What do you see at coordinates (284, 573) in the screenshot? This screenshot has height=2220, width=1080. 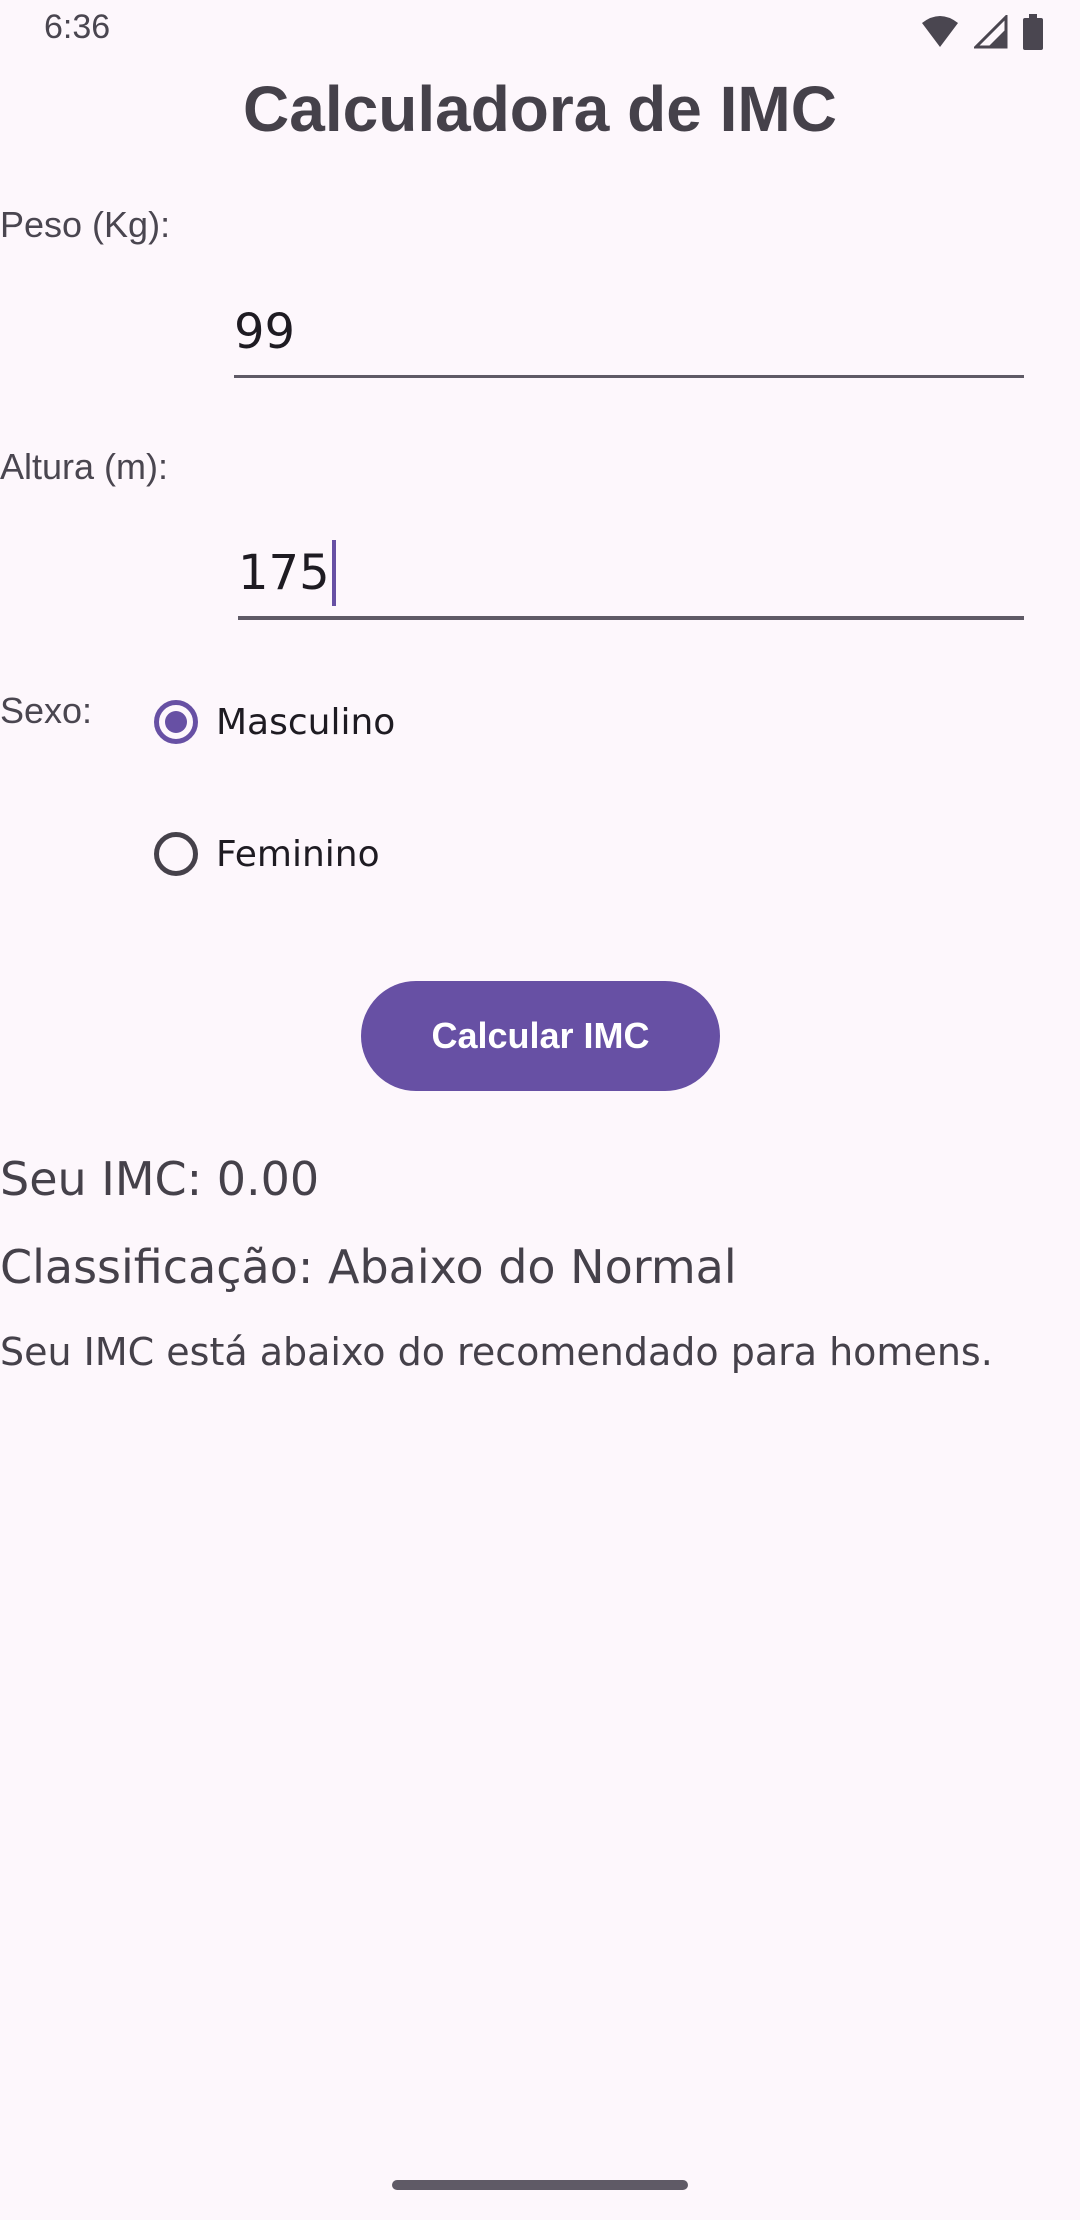 I see `height-input-value: 175` at bounding box center [284, 573].